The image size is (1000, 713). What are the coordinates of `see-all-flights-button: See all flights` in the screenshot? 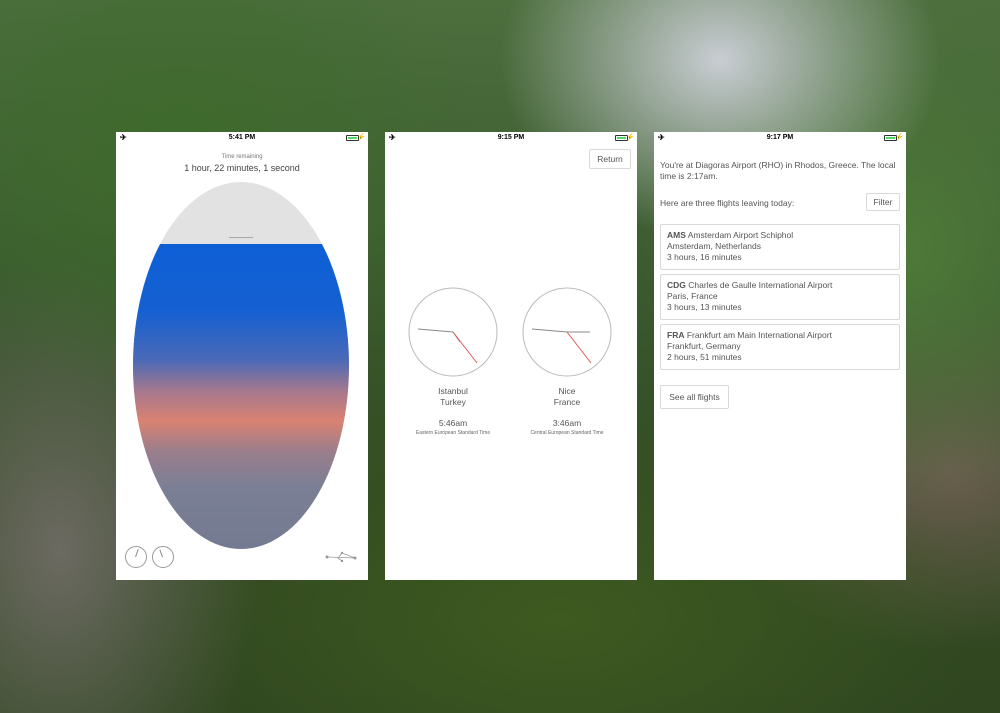 It's located at (694, 397).